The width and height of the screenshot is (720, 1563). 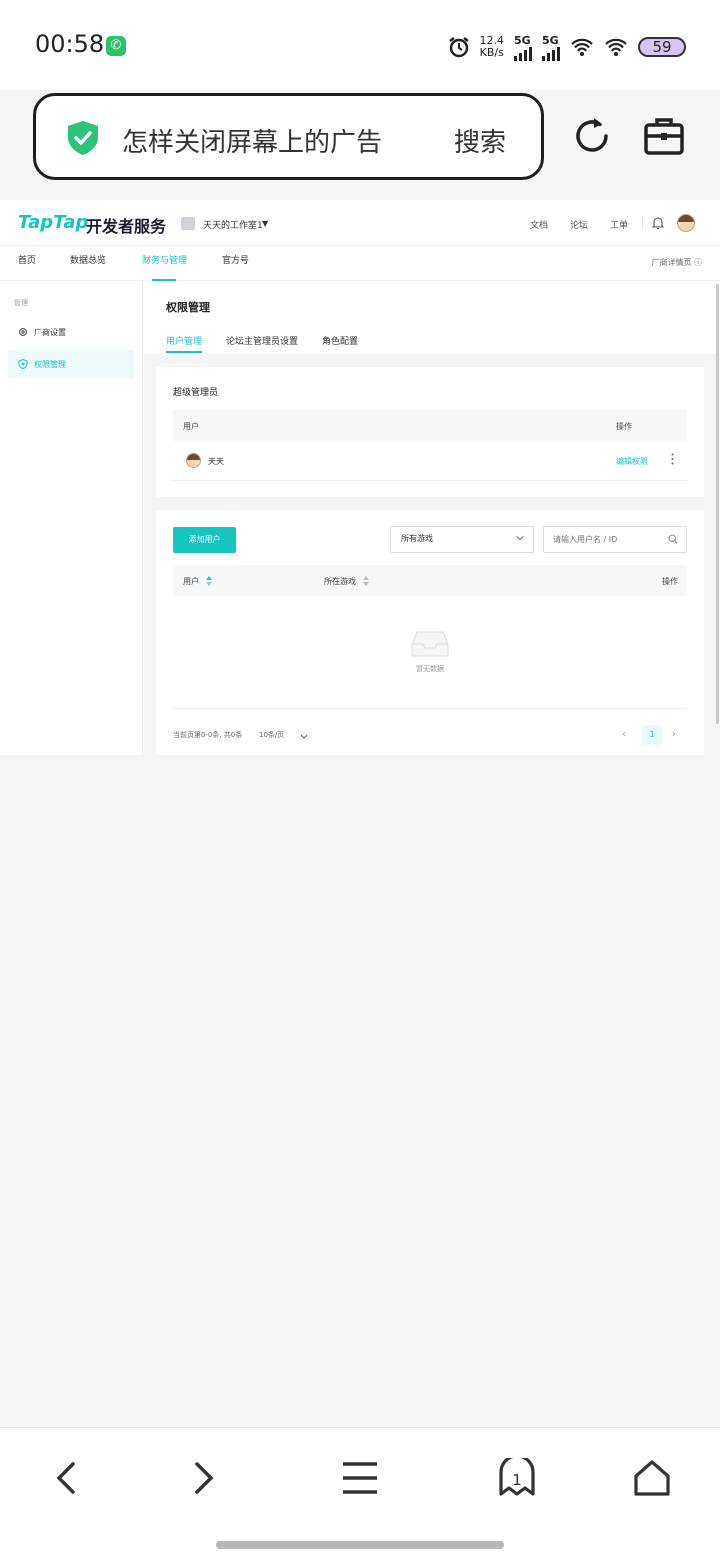 What do you see at coordinates (83, 138) in the screenshot?
I see `security-shield-icon` at bounding box center [83, 138].